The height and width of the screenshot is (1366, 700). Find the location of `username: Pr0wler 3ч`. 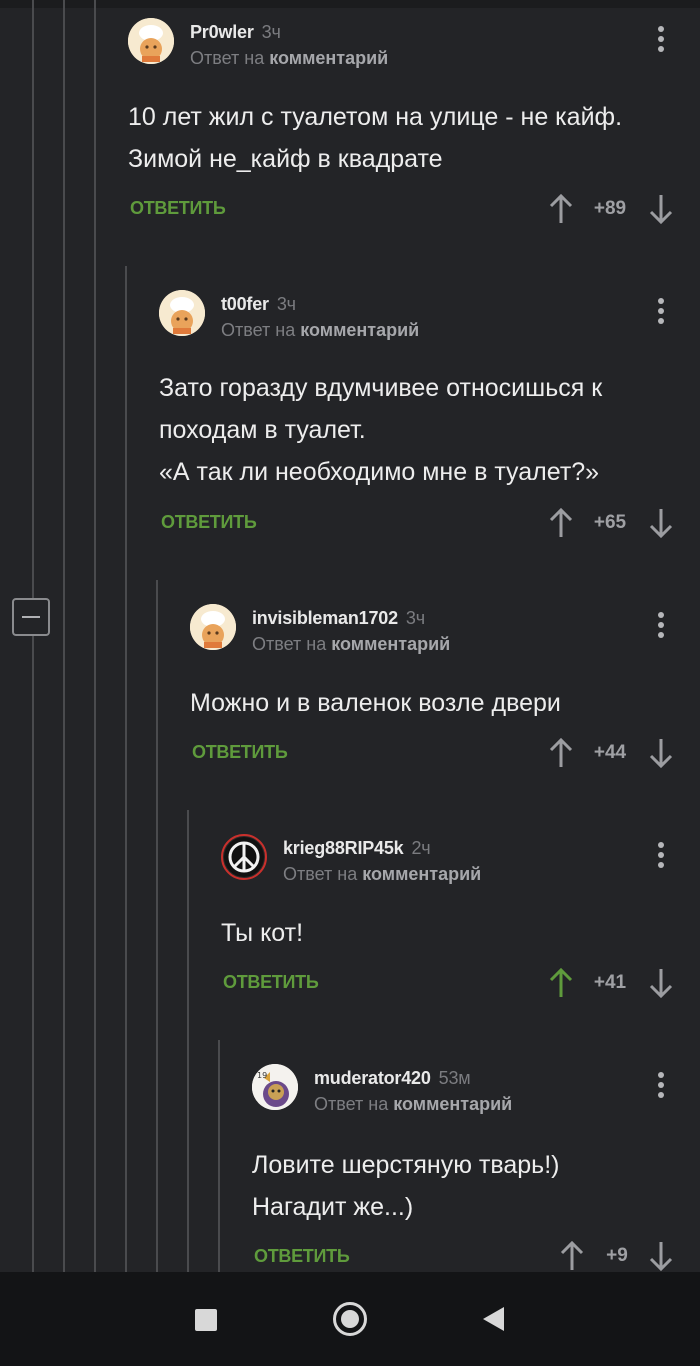

username: Pr0wler 3ч is located at coordinates (235, 32).